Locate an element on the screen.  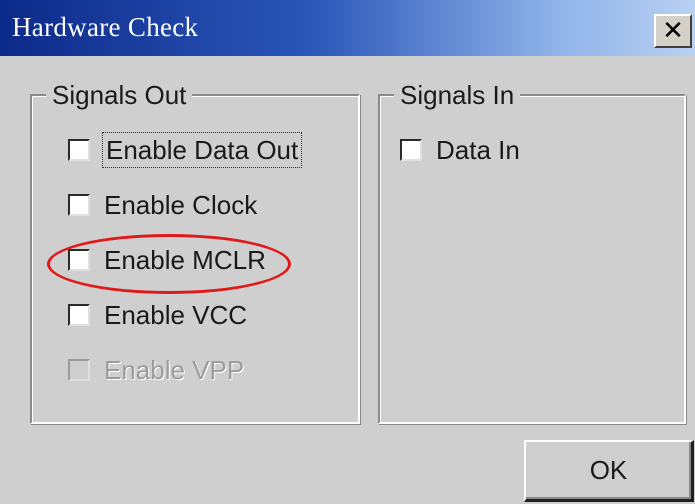
data-in-checkbox: Data In is located at coordinates (460, 150).